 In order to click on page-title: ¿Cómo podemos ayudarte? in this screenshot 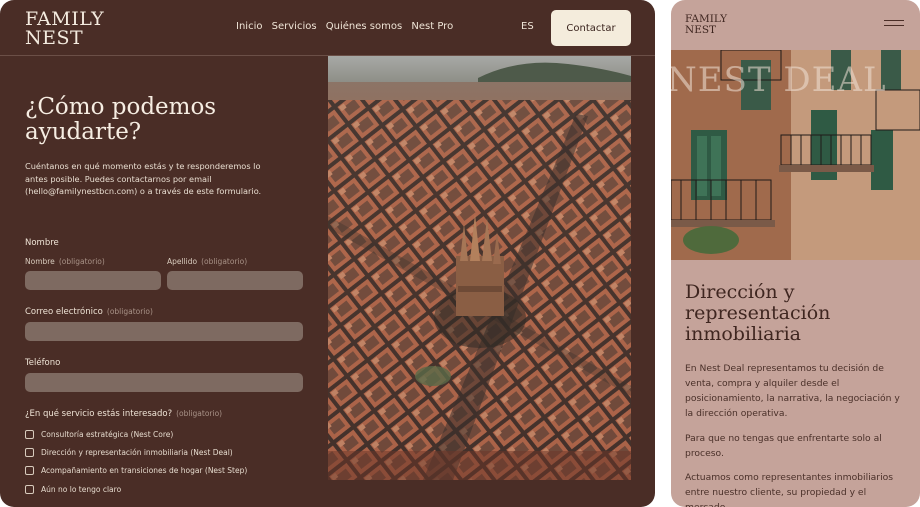, I will do `click(121, 119)`.